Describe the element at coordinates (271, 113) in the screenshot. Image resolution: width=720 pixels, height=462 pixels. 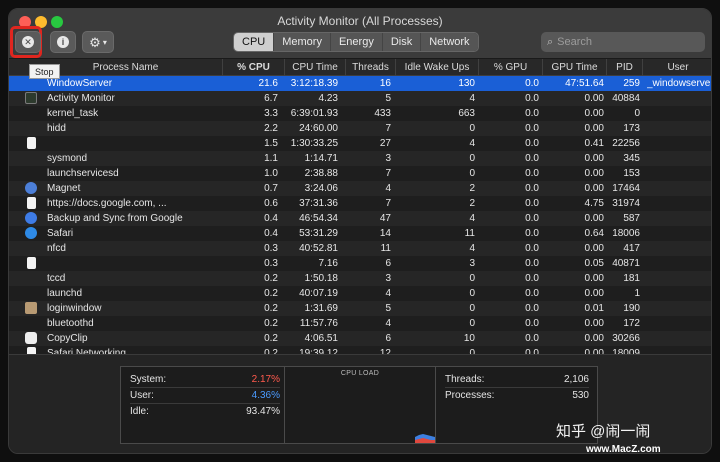
I see `cell-cpu: 3.3` at that location.